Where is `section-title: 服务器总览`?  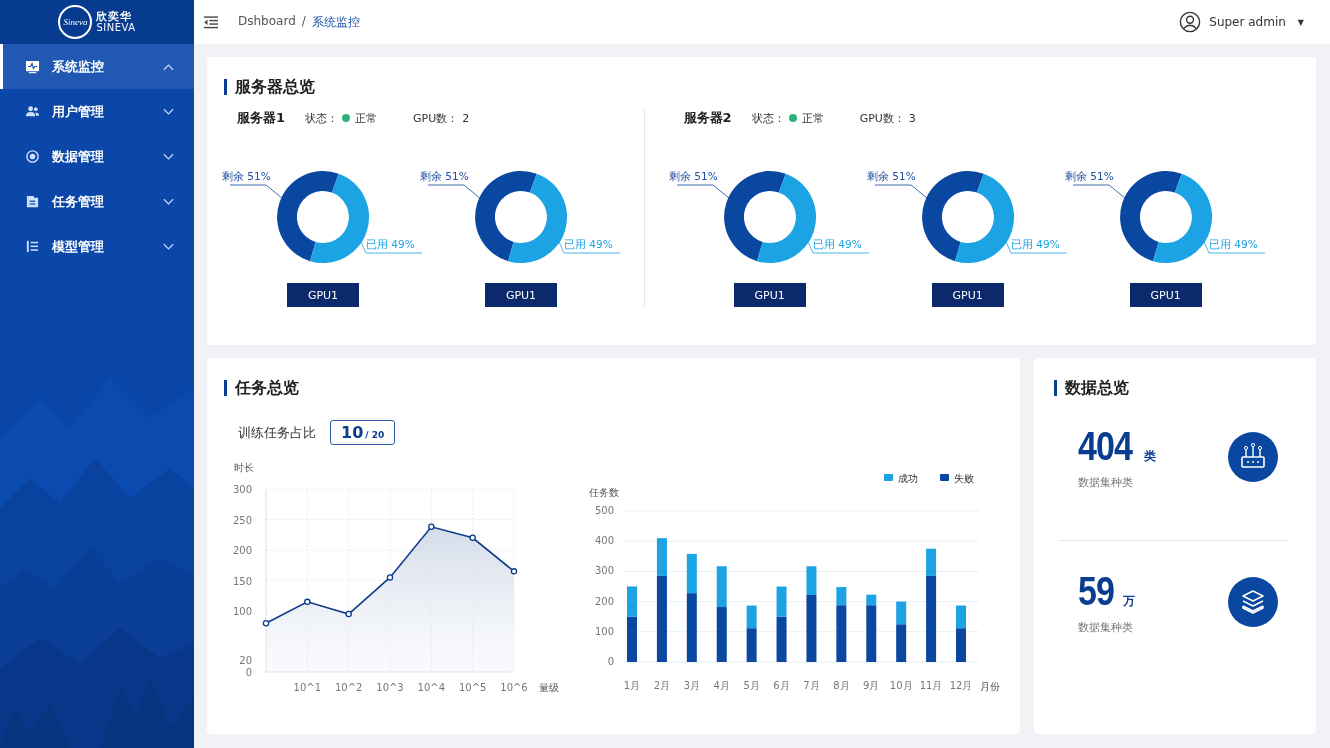 section-title: 服务器总览 is located at coordinates (762, 87).